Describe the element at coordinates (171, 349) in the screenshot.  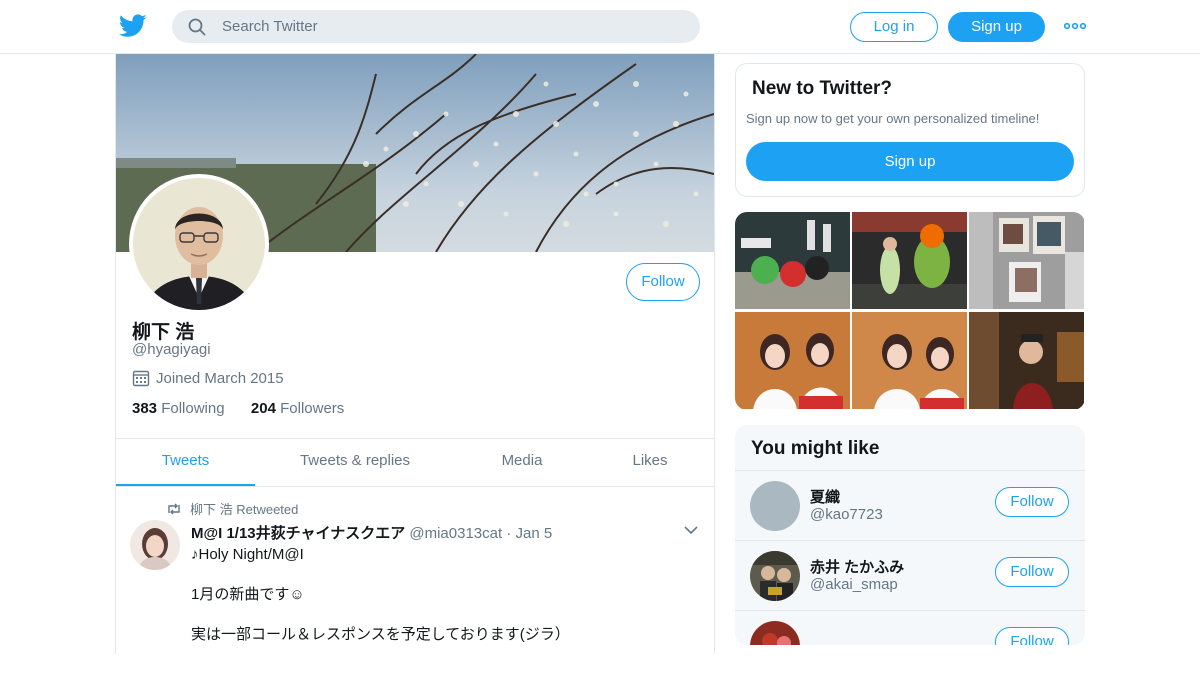
I see `profile-handle: @hyagiyagi` at that location.